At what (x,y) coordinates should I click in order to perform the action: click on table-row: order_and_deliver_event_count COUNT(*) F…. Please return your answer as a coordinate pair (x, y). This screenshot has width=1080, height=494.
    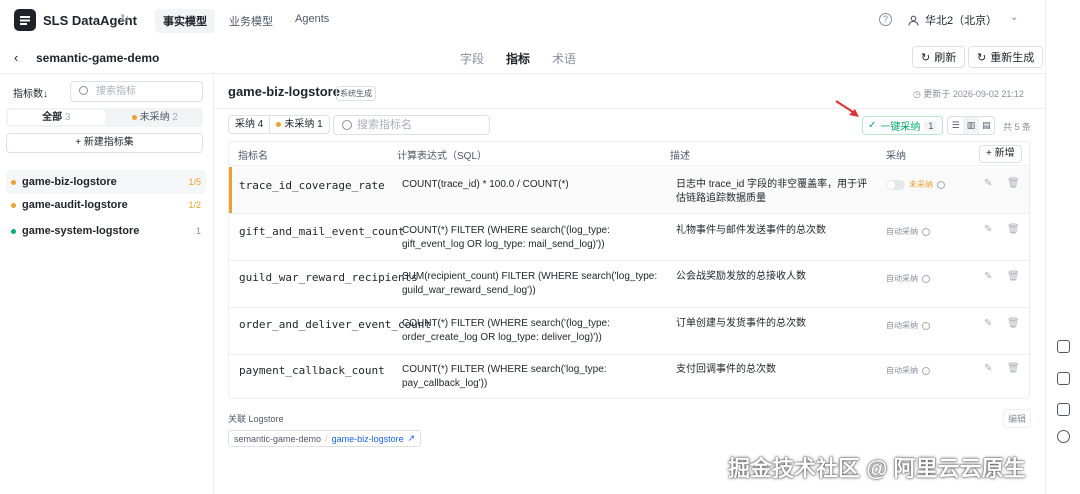
    Looking at the image, I should click on (629, 331).